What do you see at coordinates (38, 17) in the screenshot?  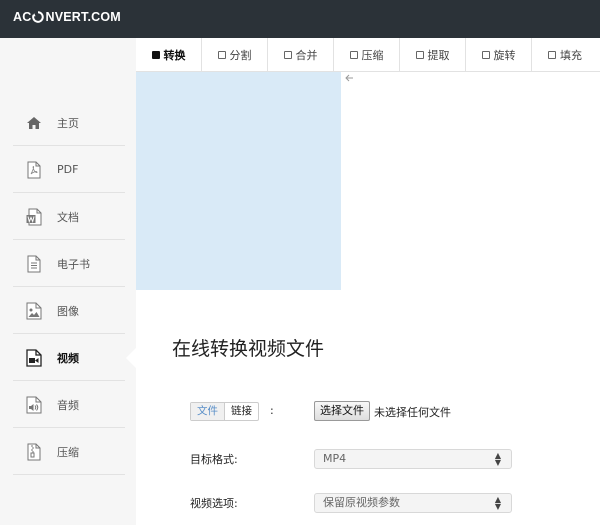 I see `logo-ring-icon` at bounding box center [38, 17].